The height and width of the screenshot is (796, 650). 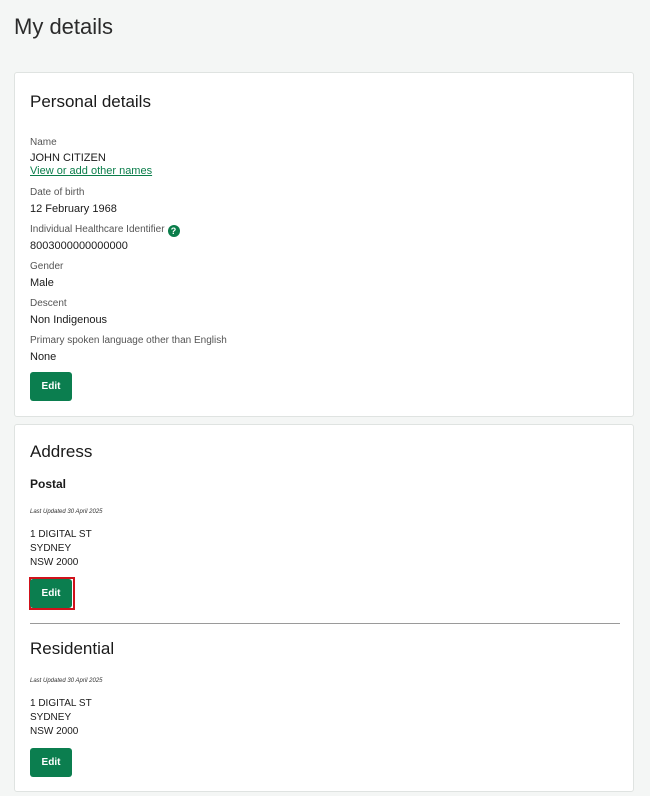 I want to click on divider, so click(x=325, y=623).